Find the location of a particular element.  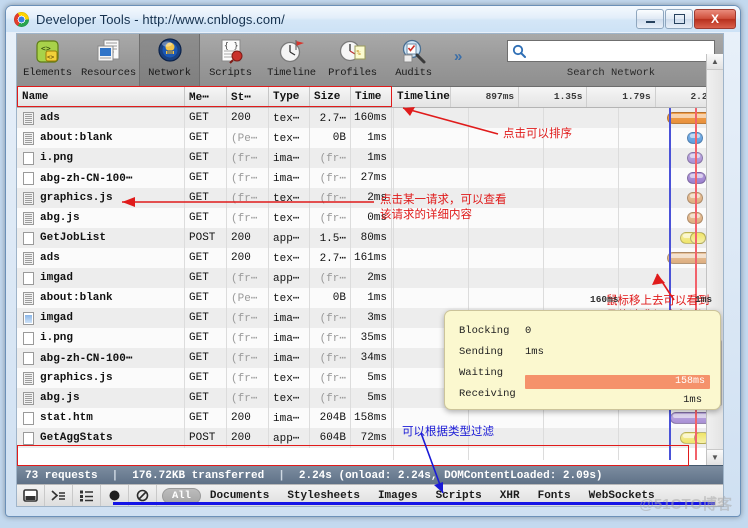

filter-documents: Documents is located at coordinates (239, 496).